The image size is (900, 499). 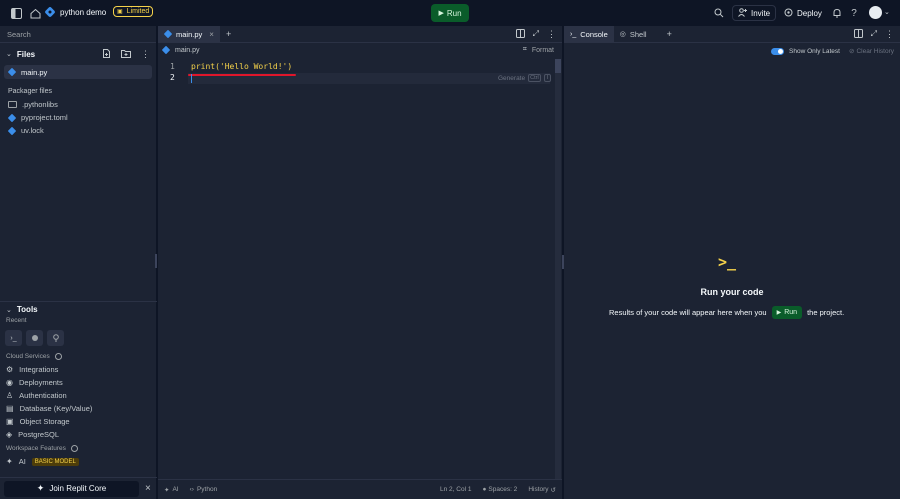 I want to click on user-icon: ♙, so click(x=10, y=395).